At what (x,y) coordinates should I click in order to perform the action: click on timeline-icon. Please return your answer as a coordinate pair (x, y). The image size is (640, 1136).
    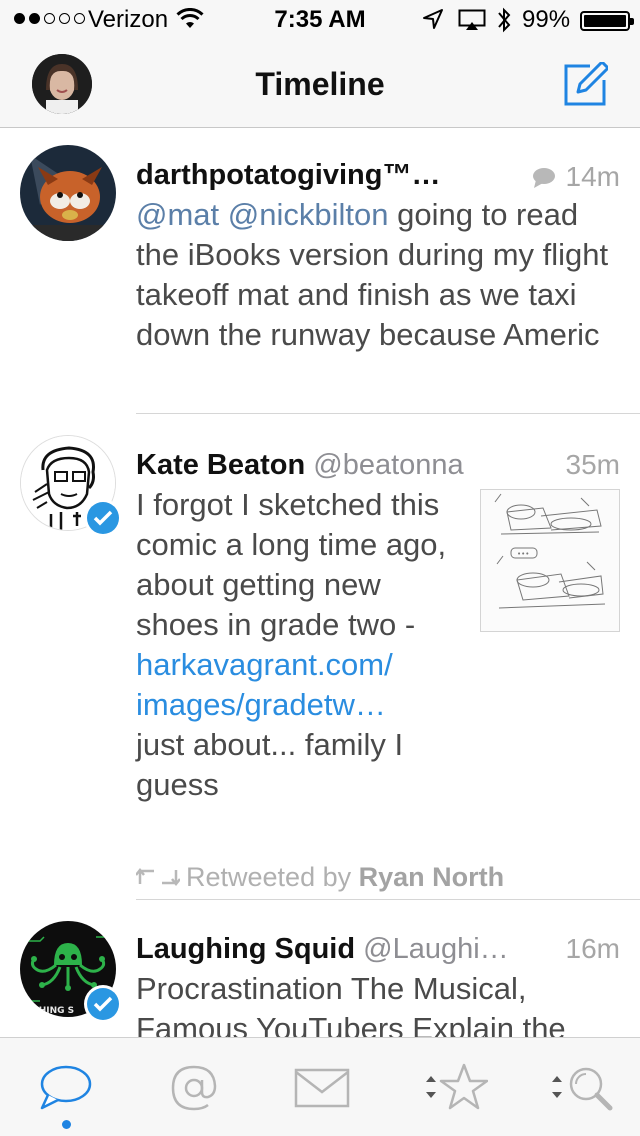
    Looking at the image, I should click on (66, 1087).